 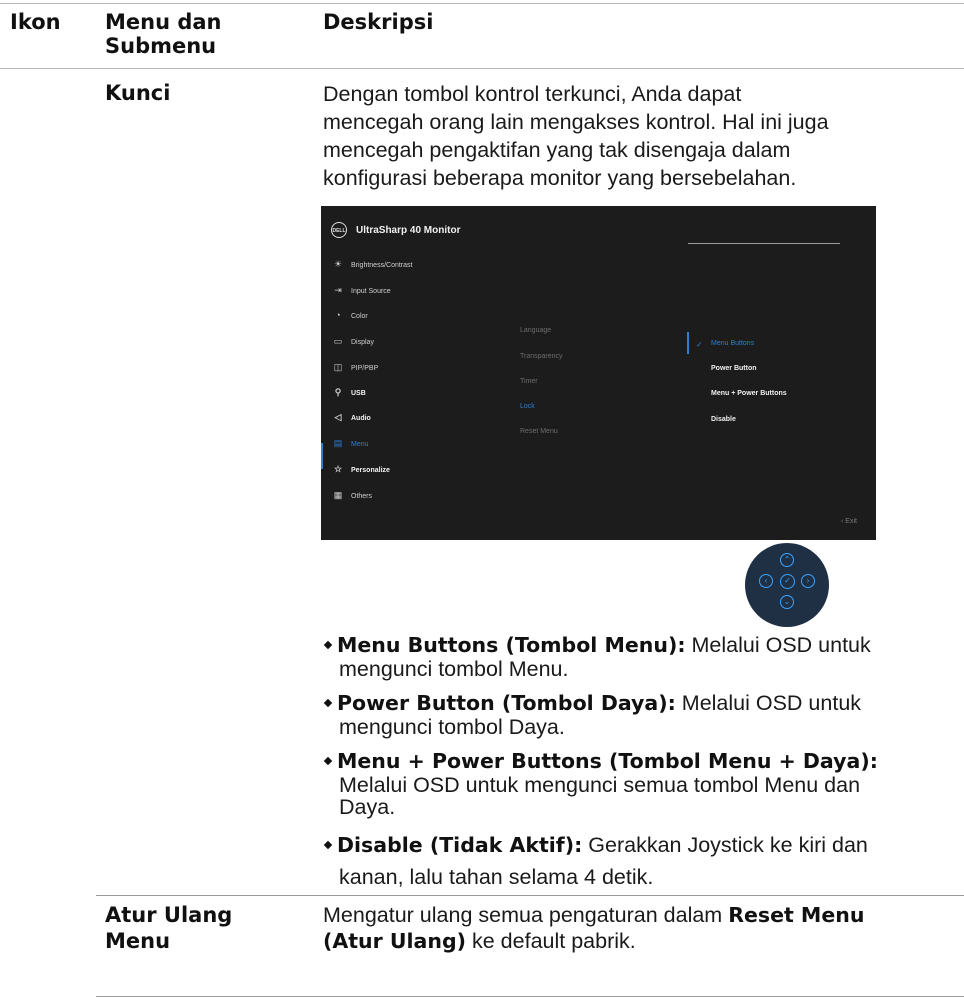 What do you see at coordinates (849, 521) in the screenshot?
I see `osd-exit-button: ‹ Exit` at bounding box center [849, 521].